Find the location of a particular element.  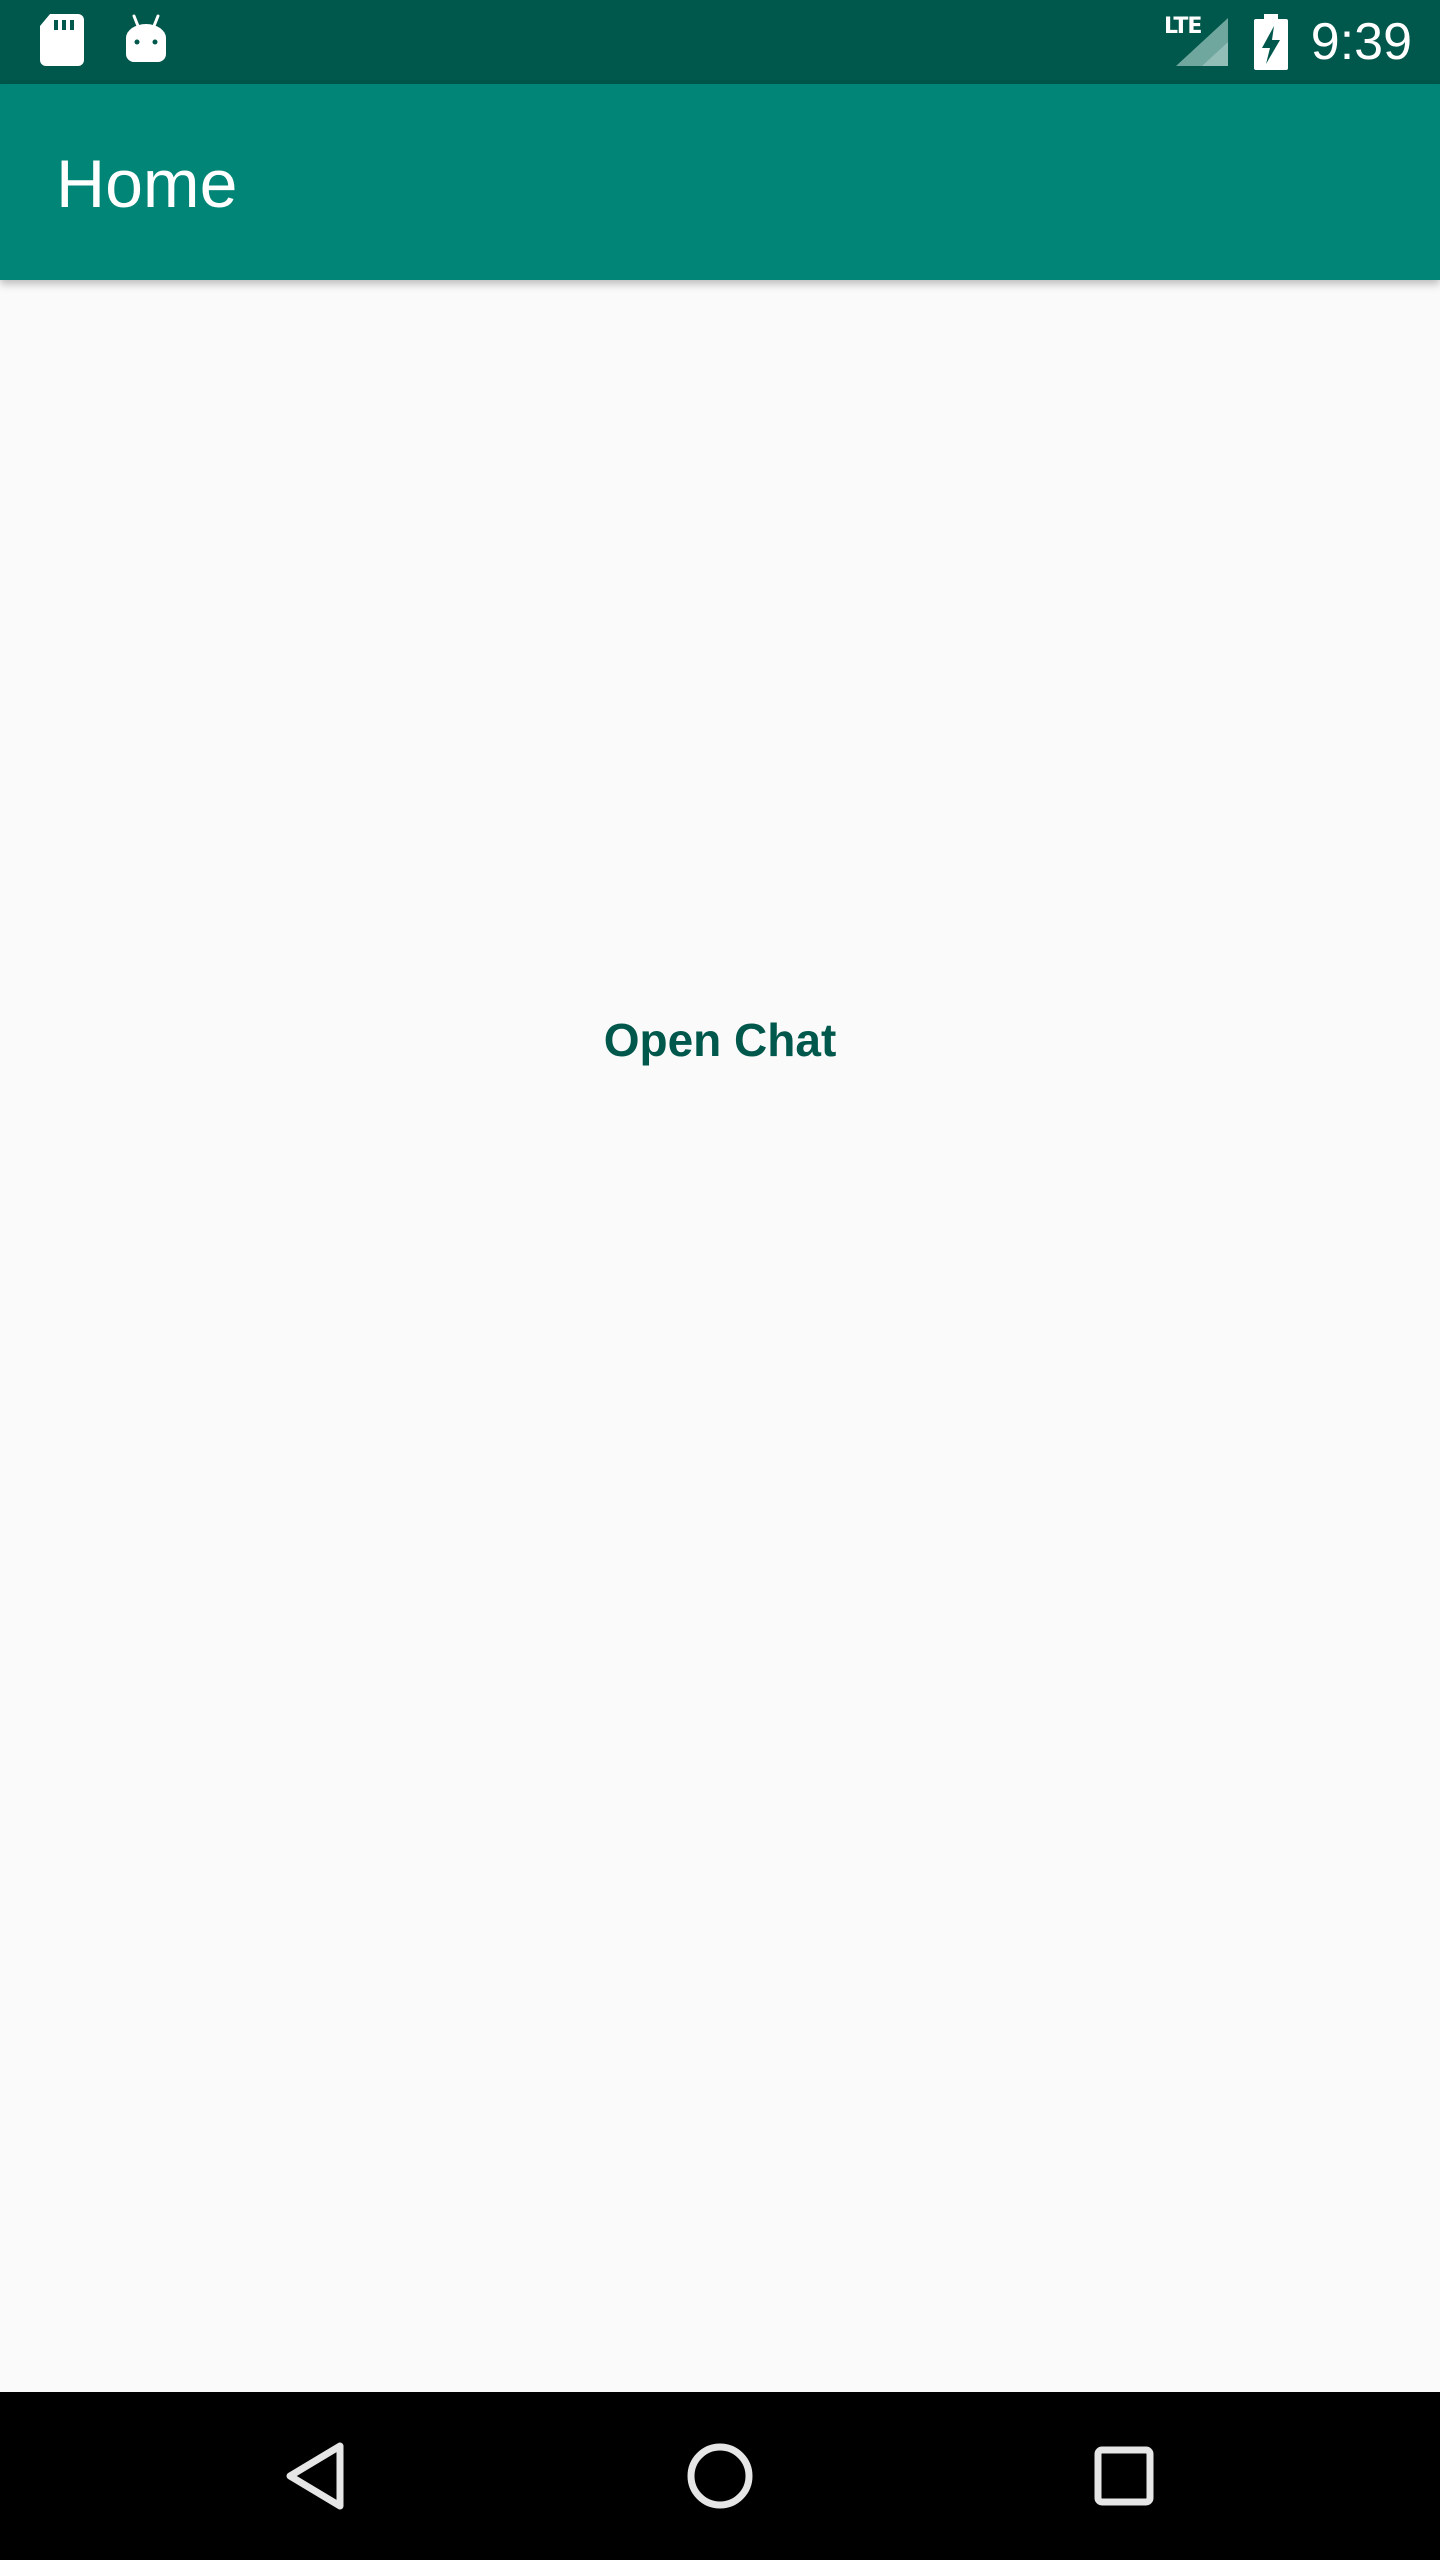

home-button is located at coordinates (720, 2476).